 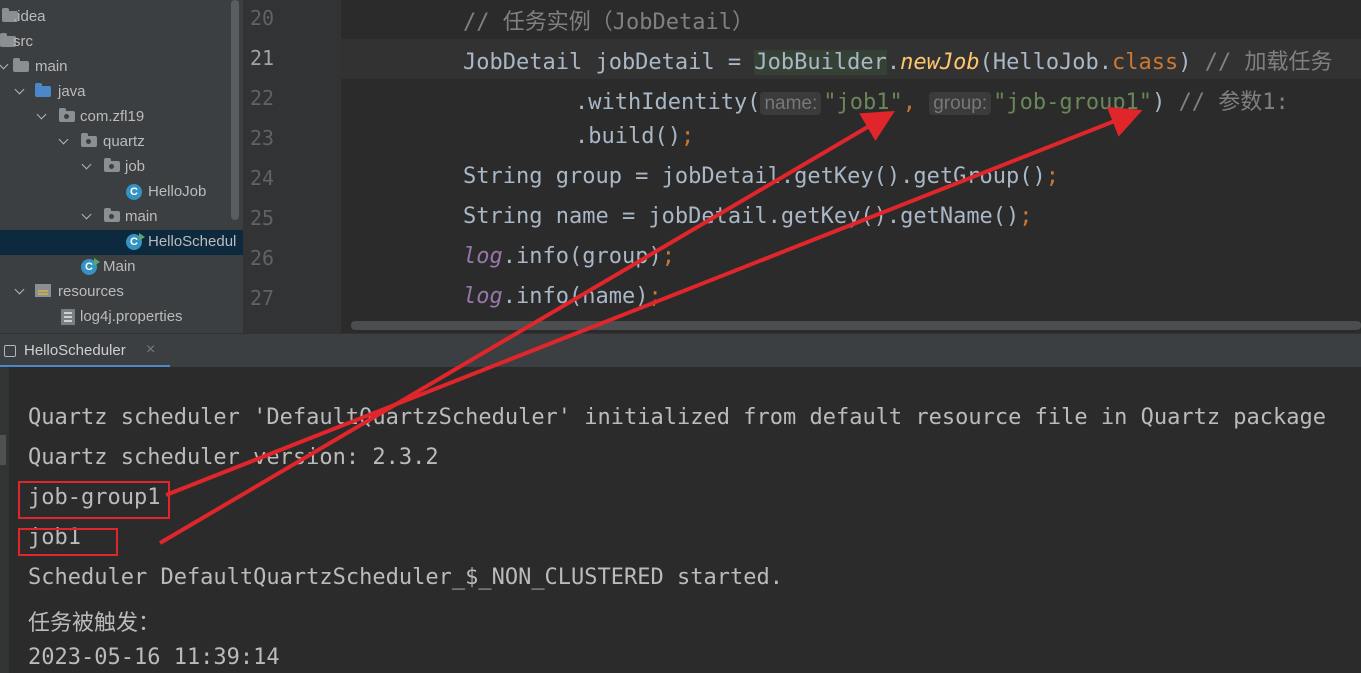 I want to click on tree-item-label: job, so click(x=135, y=166).